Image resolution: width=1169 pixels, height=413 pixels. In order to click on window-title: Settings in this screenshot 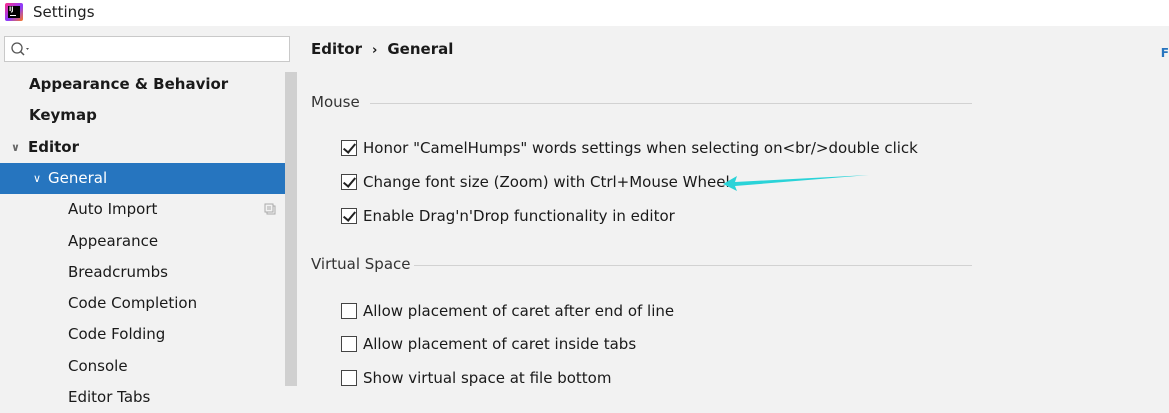, I will do `click(64, 12)`.